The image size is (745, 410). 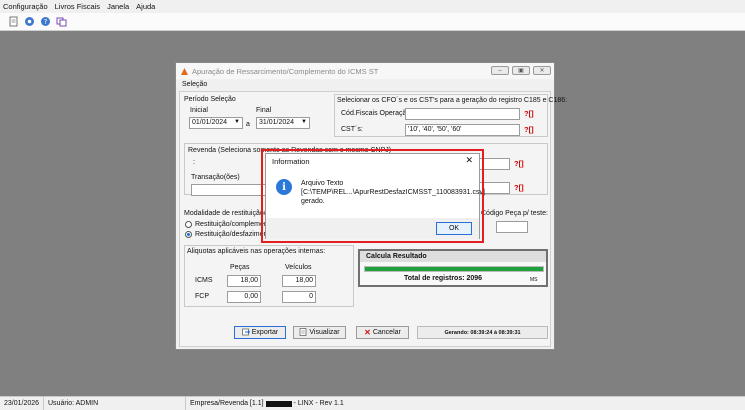 I want to click on status-empresa: Empresa/Revenda [1.1], so click(x=227, y=403).